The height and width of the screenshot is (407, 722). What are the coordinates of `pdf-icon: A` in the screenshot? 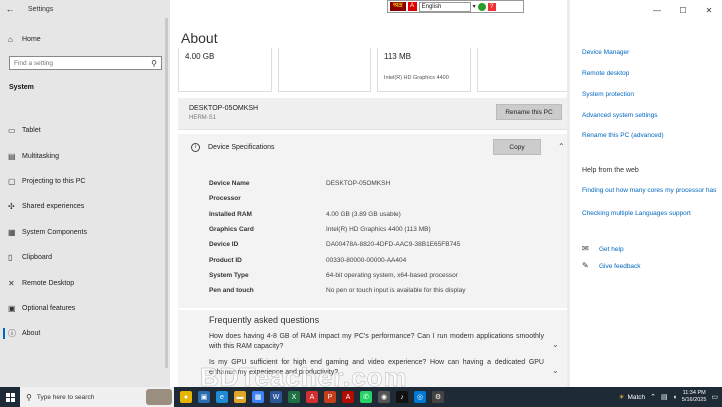 It's located at (312, 397).